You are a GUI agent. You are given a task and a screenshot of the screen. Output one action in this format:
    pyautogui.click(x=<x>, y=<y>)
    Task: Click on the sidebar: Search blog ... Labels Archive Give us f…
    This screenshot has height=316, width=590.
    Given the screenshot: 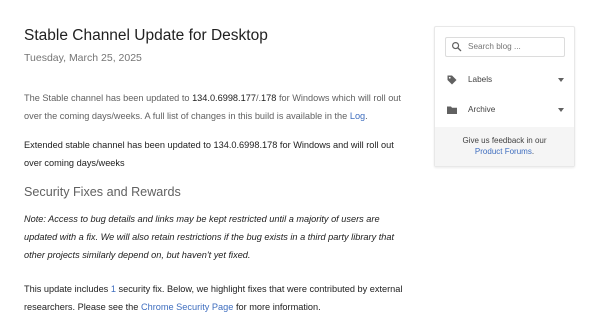 What is the action you would take?
    pyautogui.click(x=504, y=96)
    